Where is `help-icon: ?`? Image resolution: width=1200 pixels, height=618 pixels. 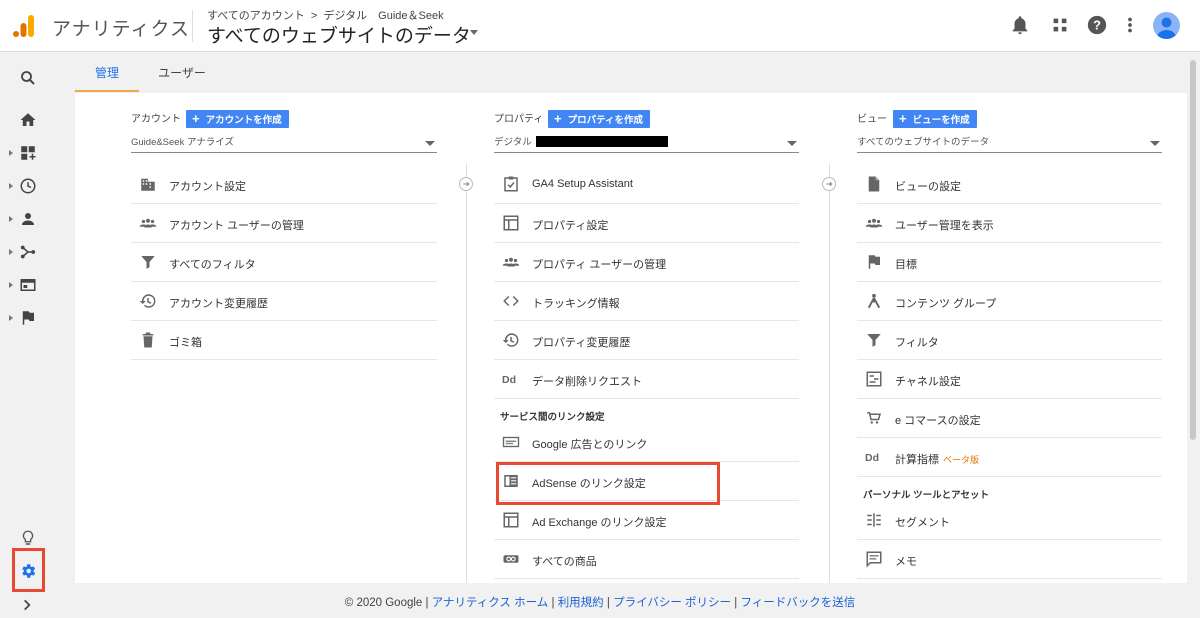 help-icon: ? is located at coordinates (1097, 25).